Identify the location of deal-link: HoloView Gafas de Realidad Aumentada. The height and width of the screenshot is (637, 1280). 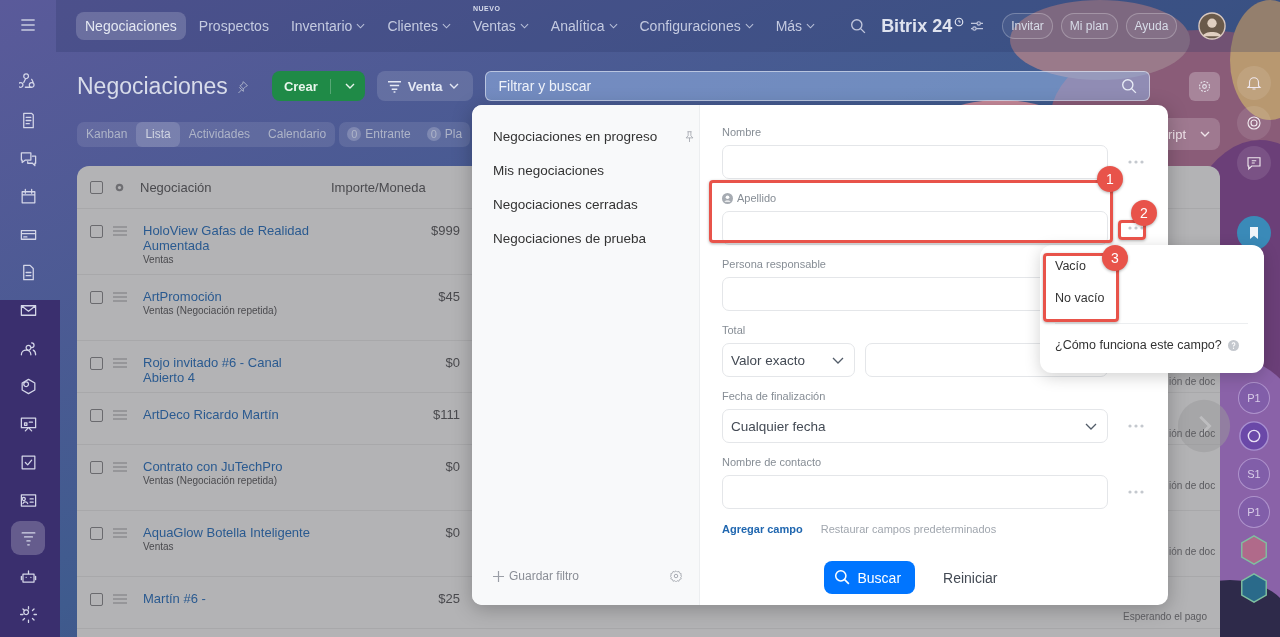
(229, 238).